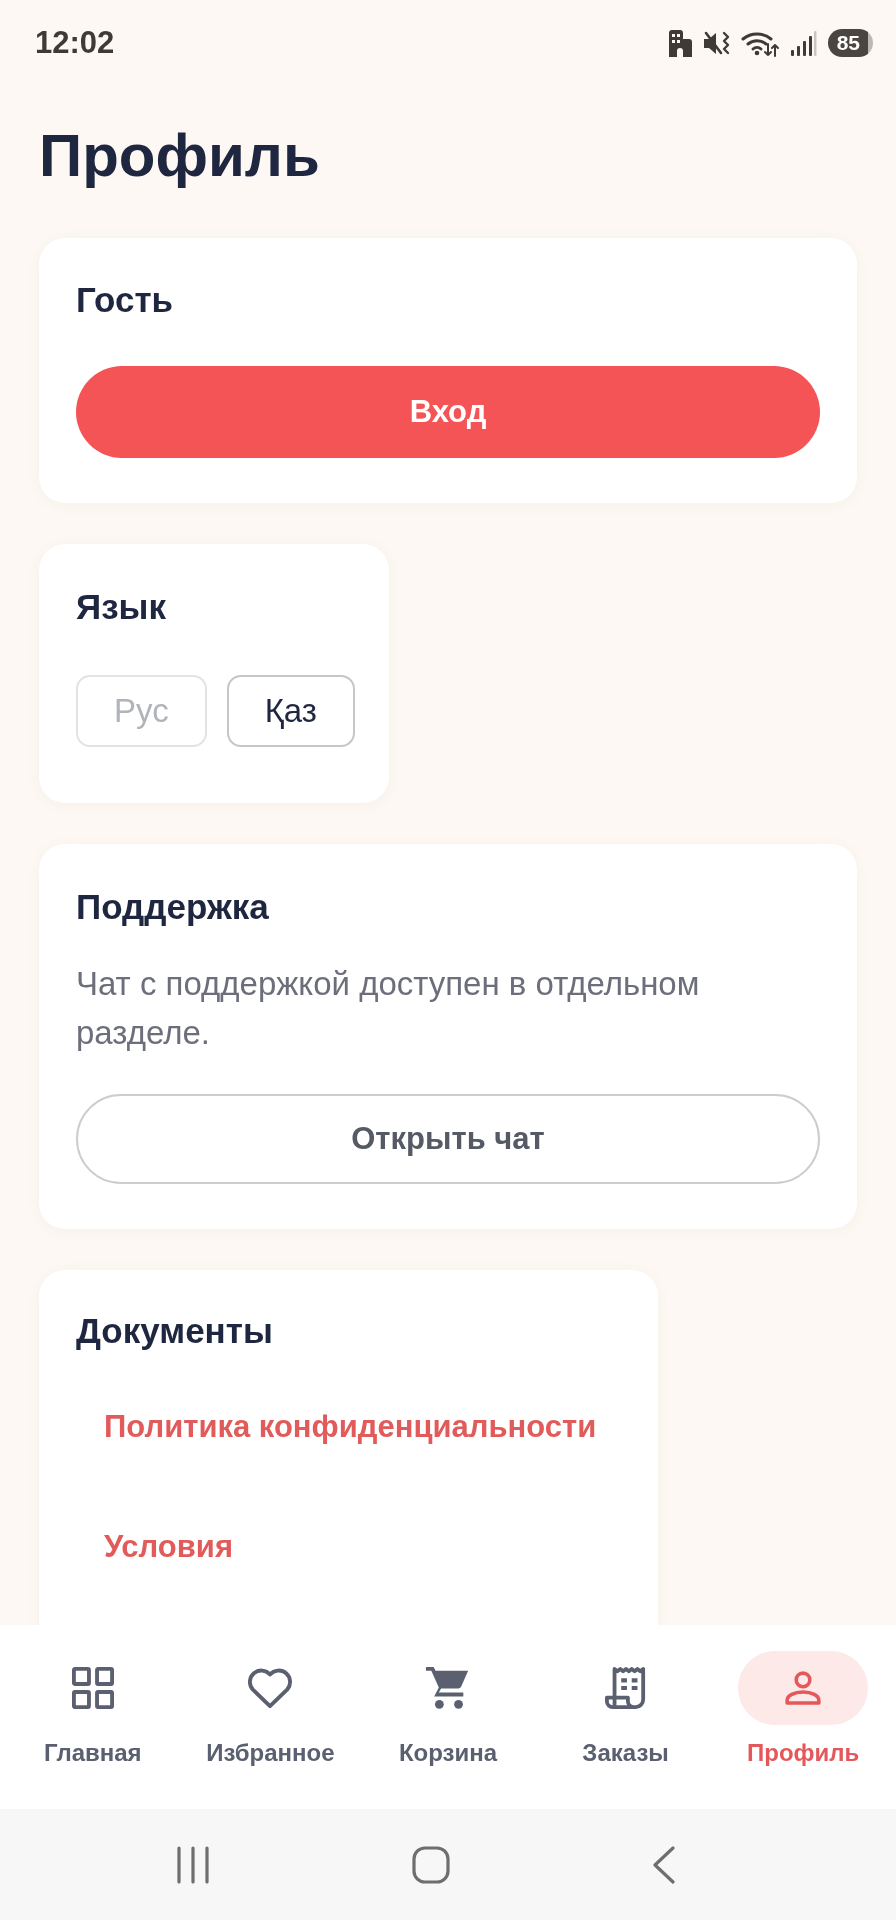 This screenshot has height=1920, width=896. I want to click on nav-tab: Главная, so click(93, 1717).